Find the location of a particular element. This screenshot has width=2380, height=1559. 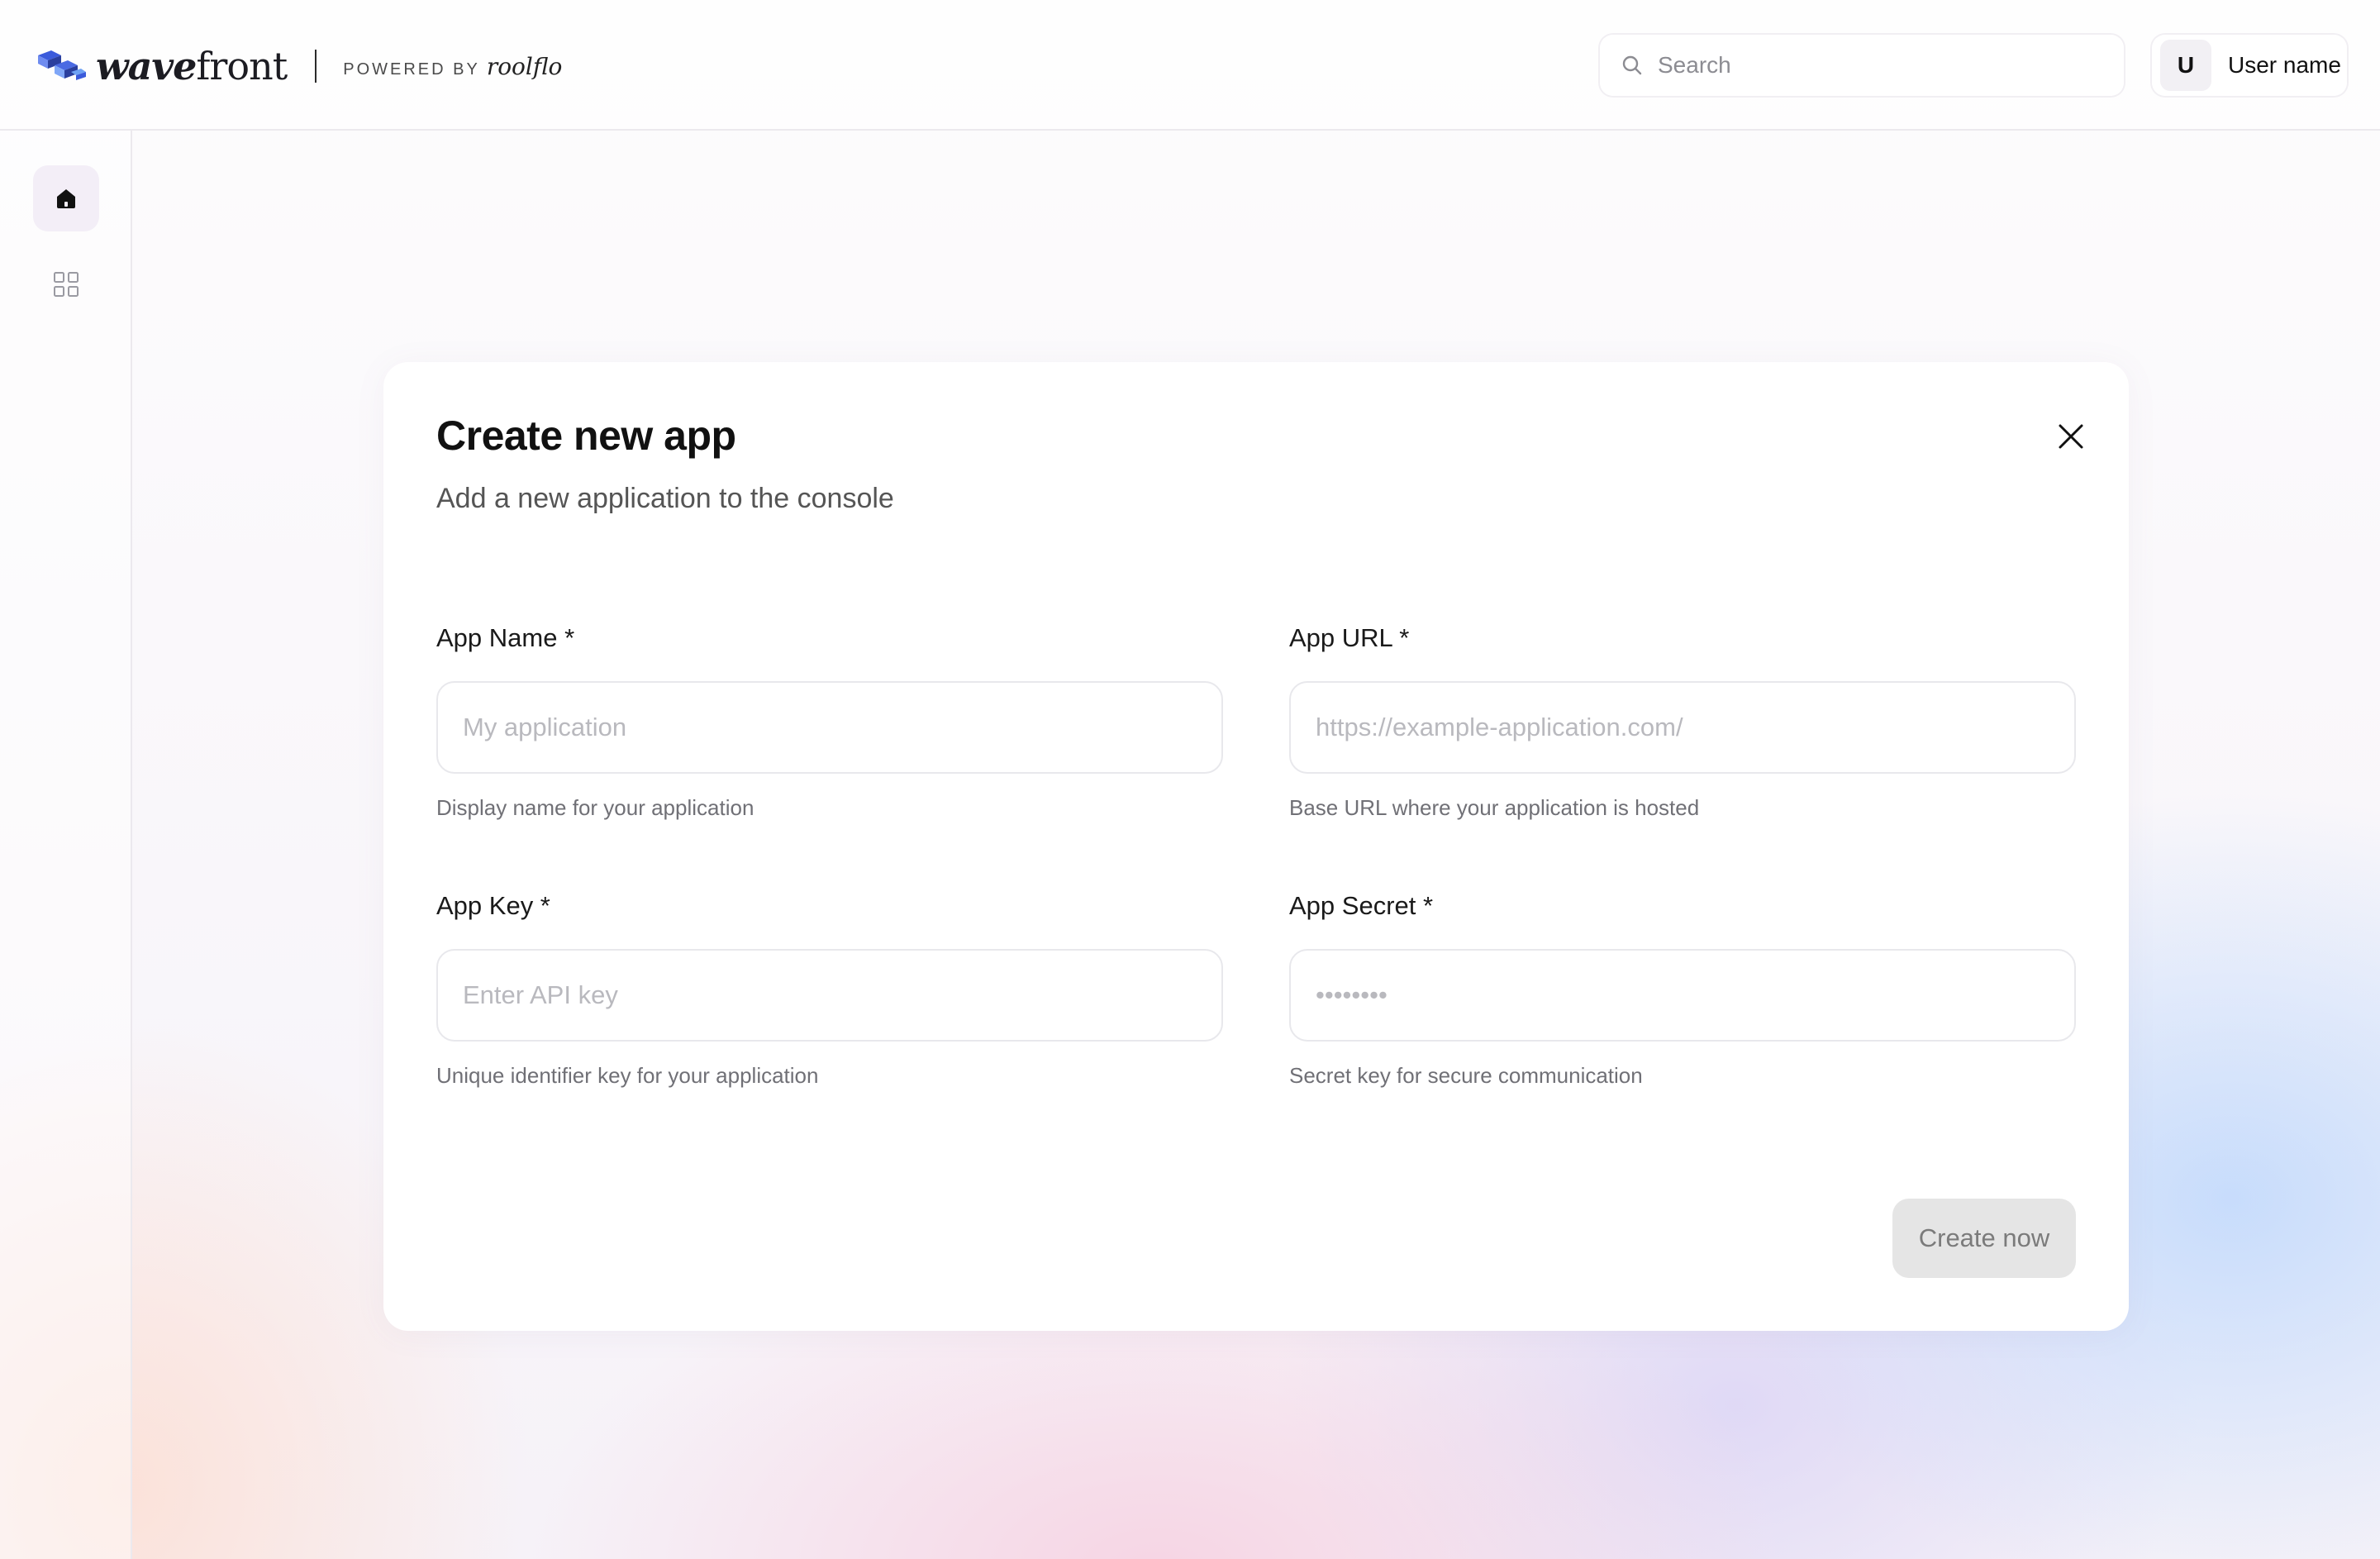

wavefront-logo-icon is located at coordinates (62, 65).